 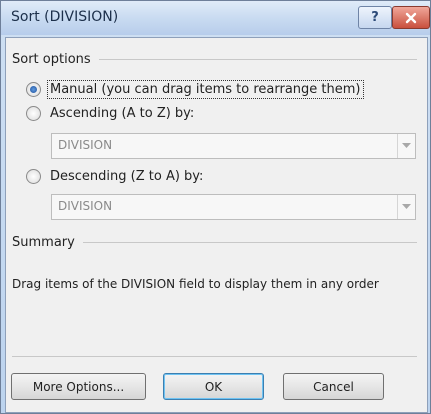 What do you see at coordinates (233, 207) in the screenshot?
I see `descending-field-select: DIVISION` at bounding box center [233, 207].